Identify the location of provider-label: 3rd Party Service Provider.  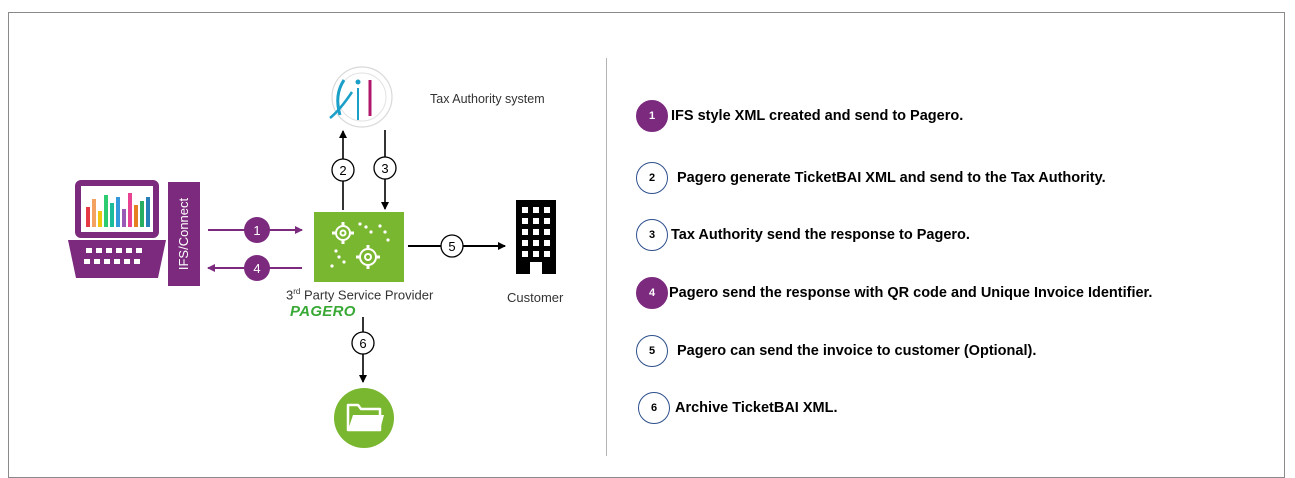
(360, 295).